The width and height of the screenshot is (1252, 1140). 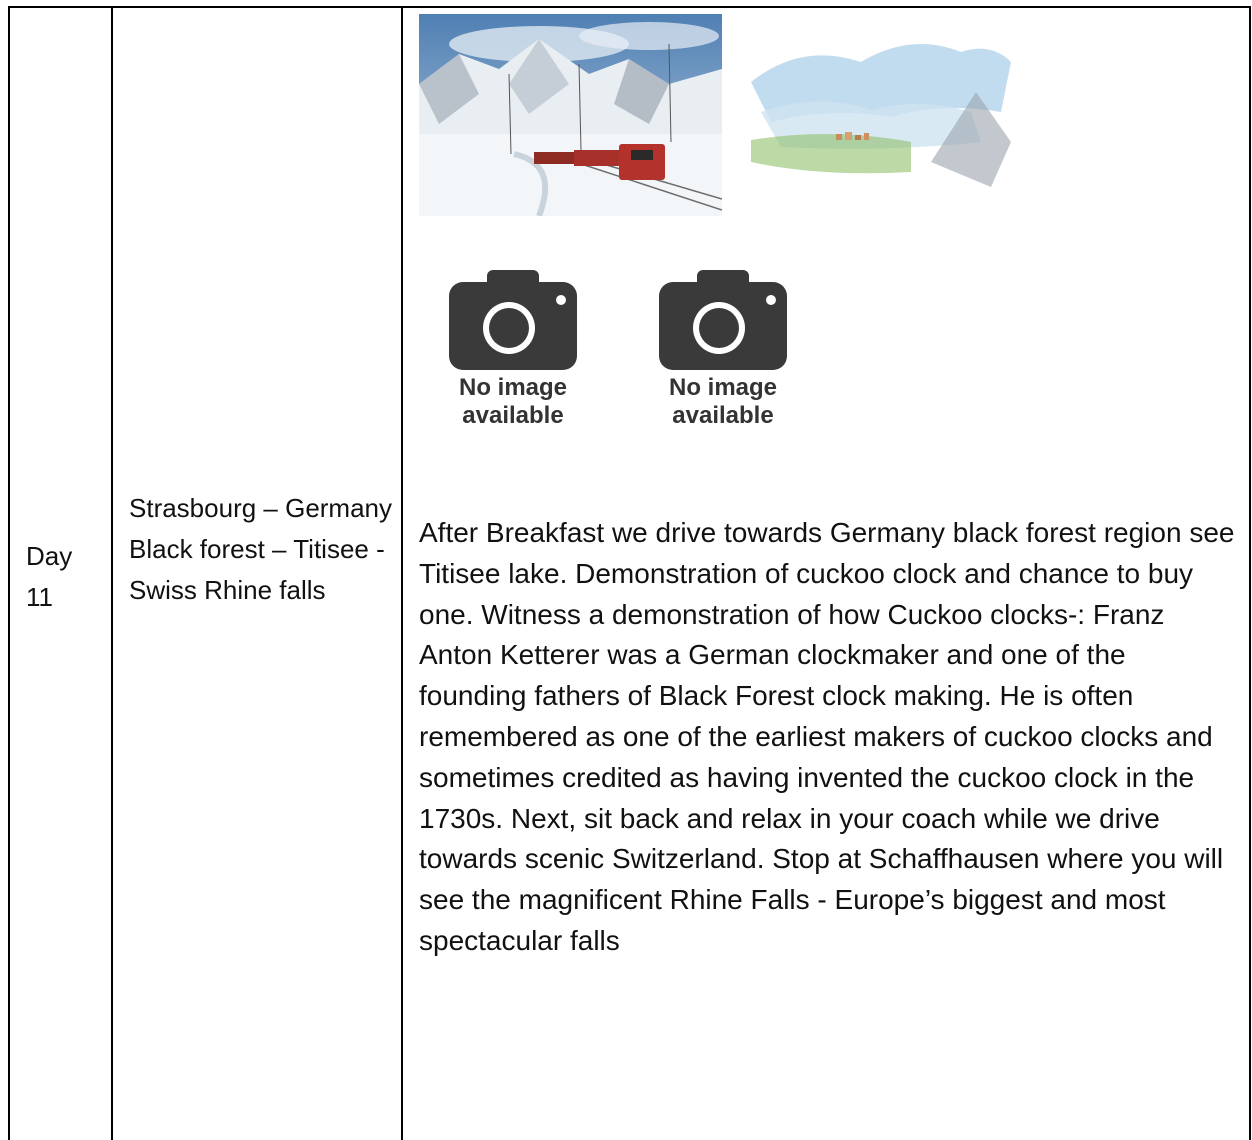 I want to click on day-cell: Day 11, so click(x=60, y=574).